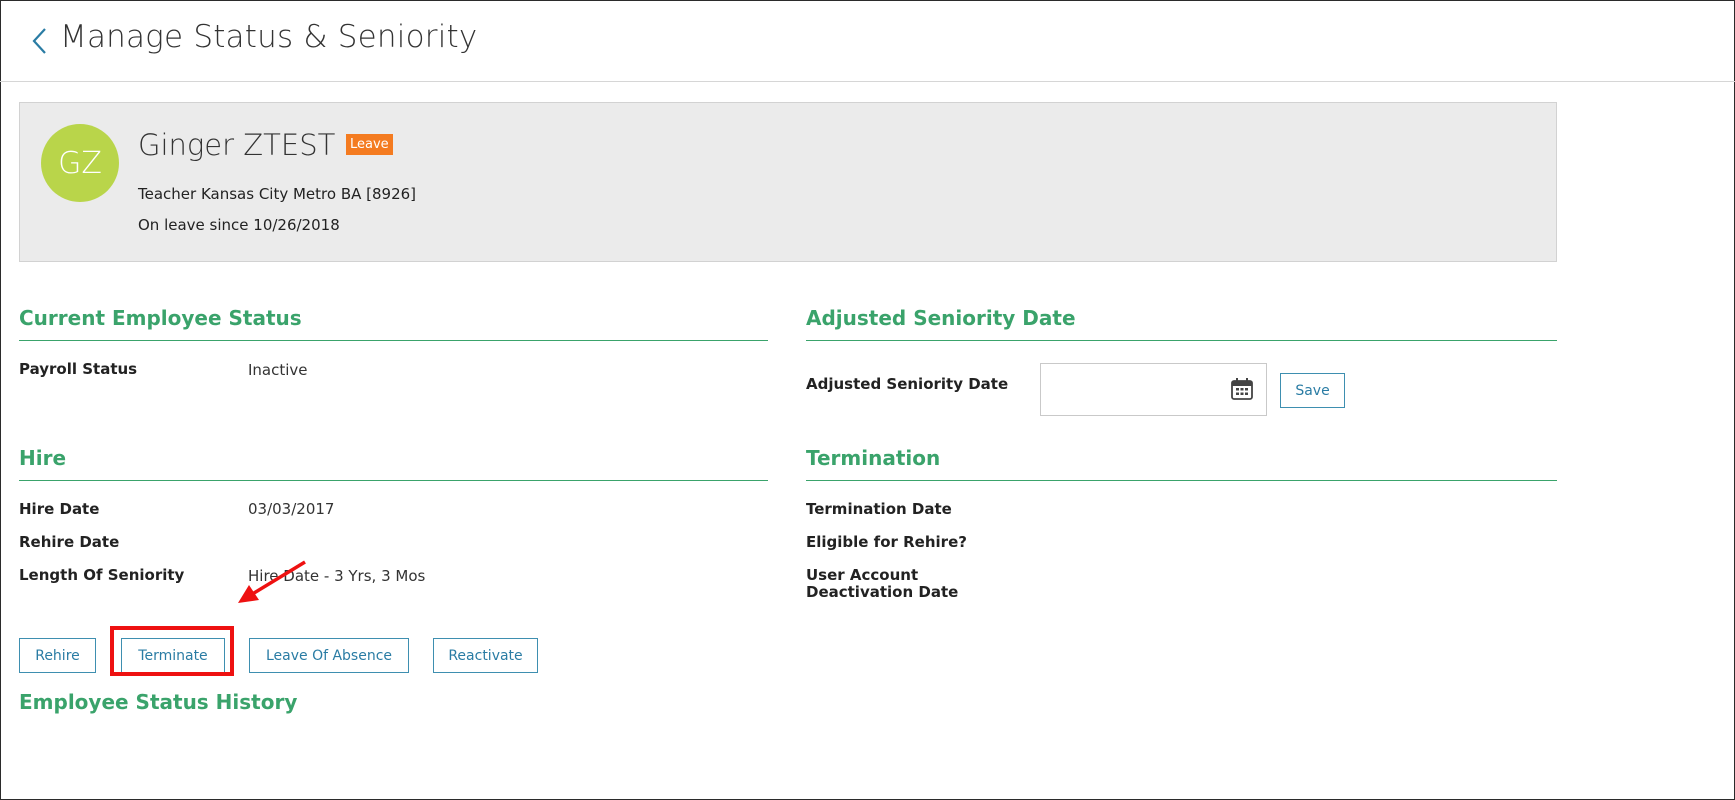 This screenshot has height=800, width=1735. What do you see at coordinates (369, 144) in the screenshot?
I see `status-badge: Leave` at bounding box center [369, 144].